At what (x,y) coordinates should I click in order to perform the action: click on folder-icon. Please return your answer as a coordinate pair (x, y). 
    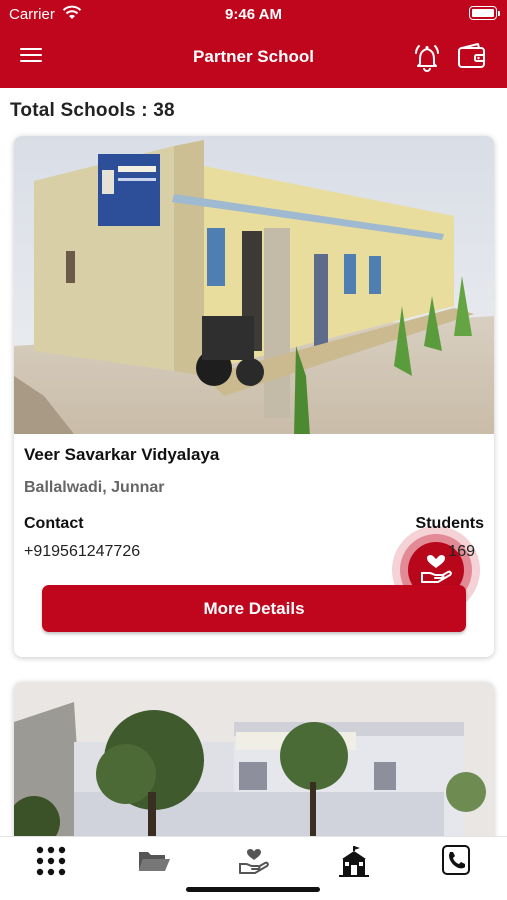
    Looking at the image, I should click on (153, 861).